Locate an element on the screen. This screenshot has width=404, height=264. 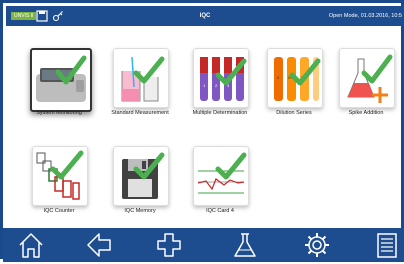
floppy-disk-icon is located at coordinates (143, 175).